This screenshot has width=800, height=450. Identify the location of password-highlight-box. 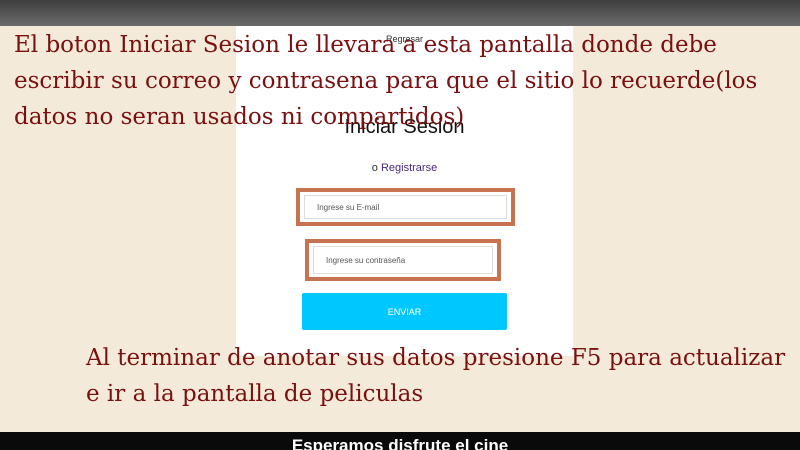
(403, 260).